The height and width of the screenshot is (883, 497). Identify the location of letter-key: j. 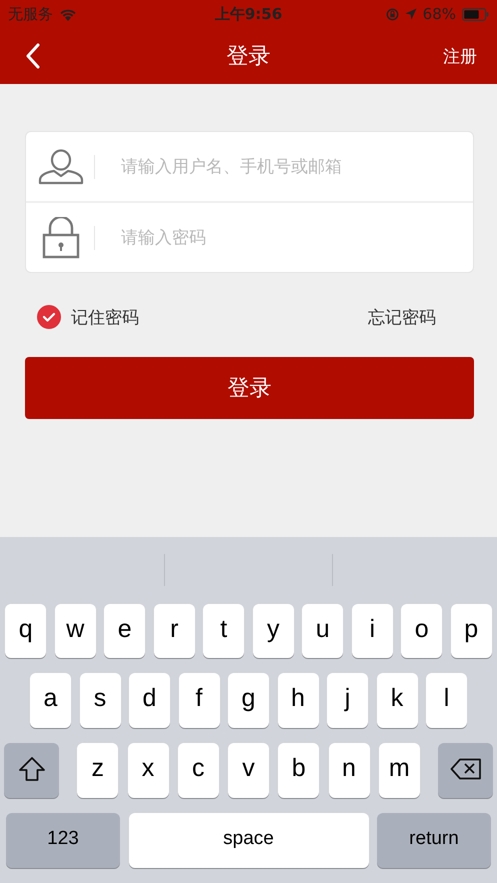
(347, 700).